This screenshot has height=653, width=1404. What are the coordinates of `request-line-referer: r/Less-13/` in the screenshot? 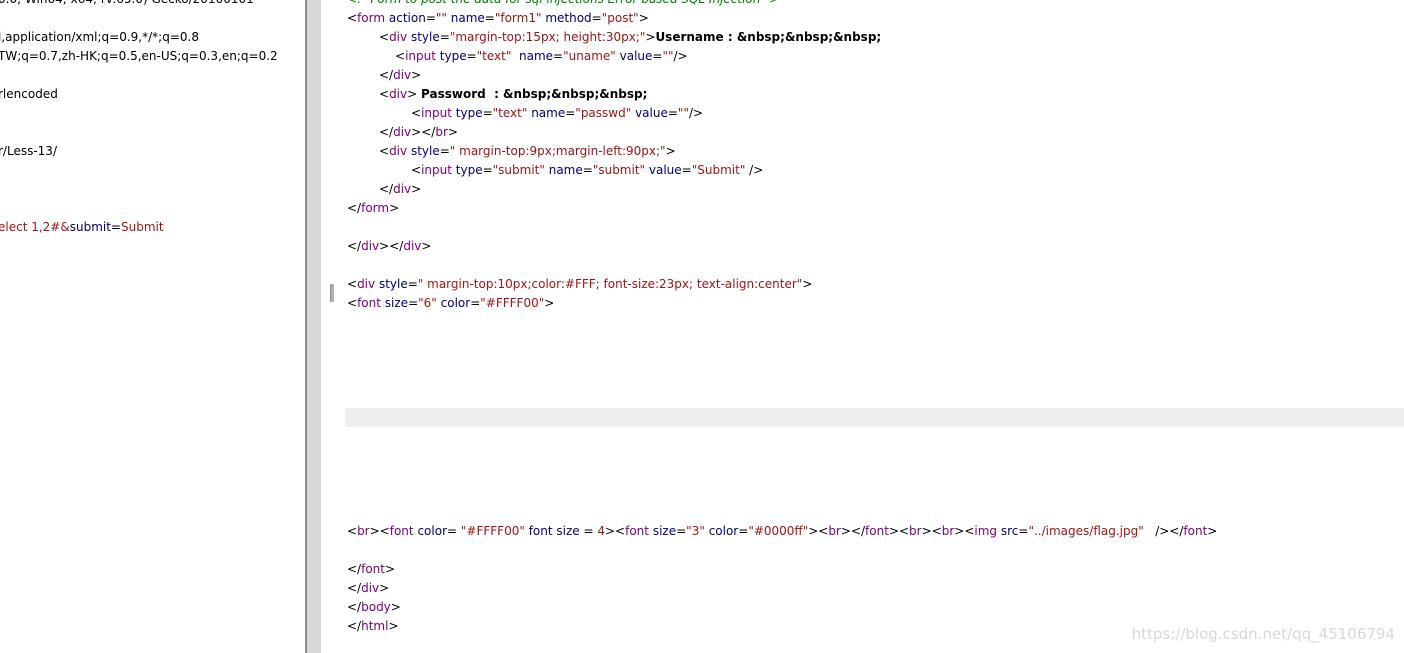 It's located at (28, 151).